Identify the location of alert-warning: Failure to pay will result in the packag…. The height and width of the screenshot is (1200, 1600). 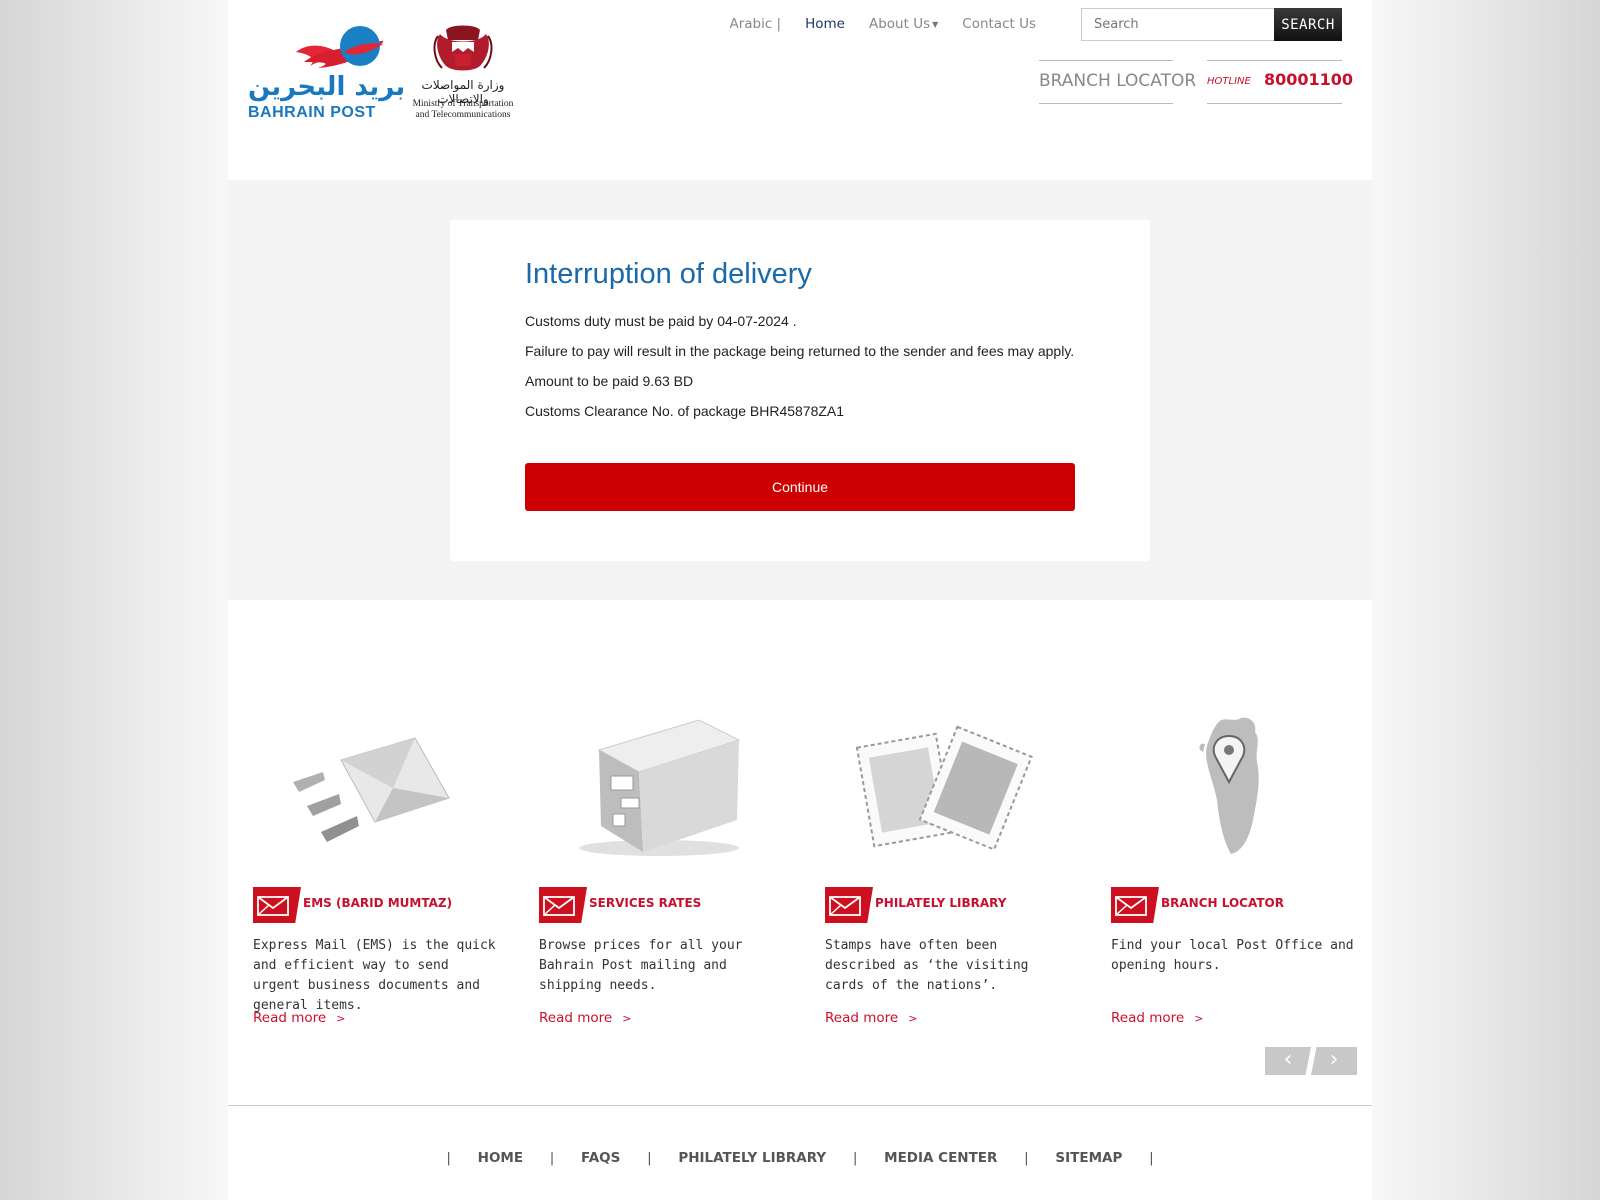
(800, 351).